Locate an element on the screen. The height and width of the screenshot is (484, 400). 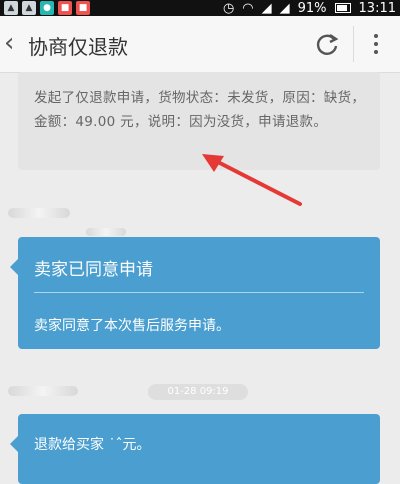
annotation-arrow-icon is located at coordinates (252, 180).